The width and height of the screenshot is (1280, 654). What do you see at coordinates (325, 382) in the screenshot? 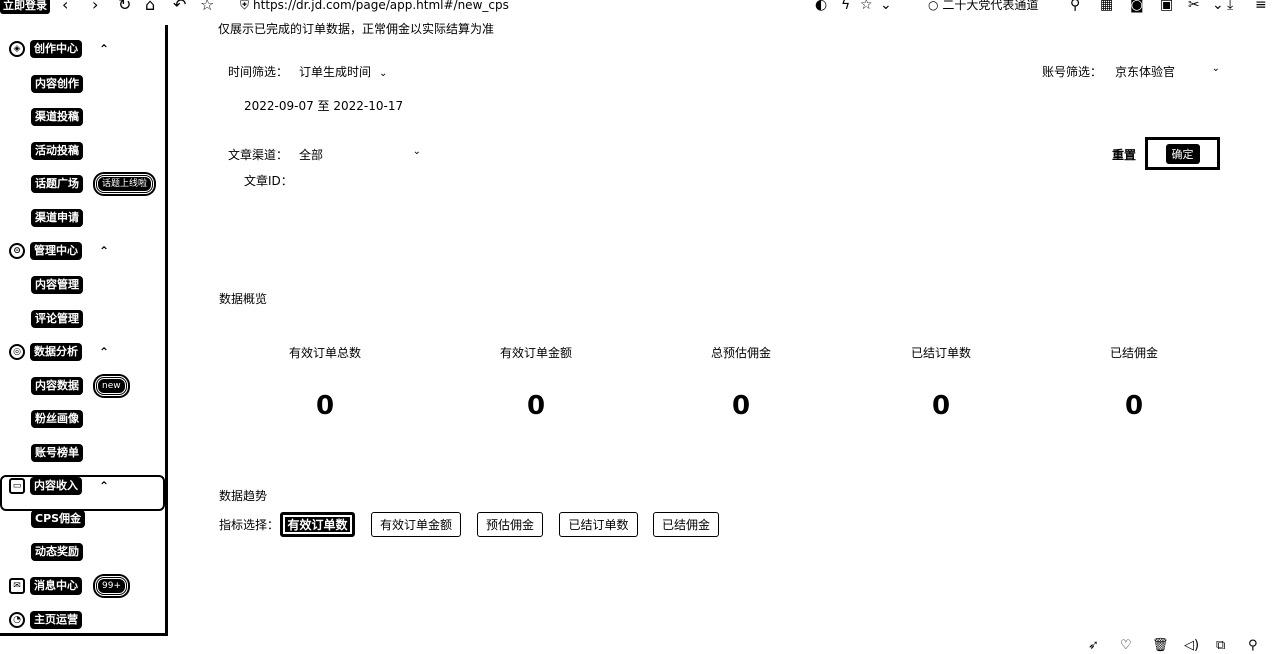
I see `metric-valid-orders: 有效订单总数 0` at bounding box center [325, 382].